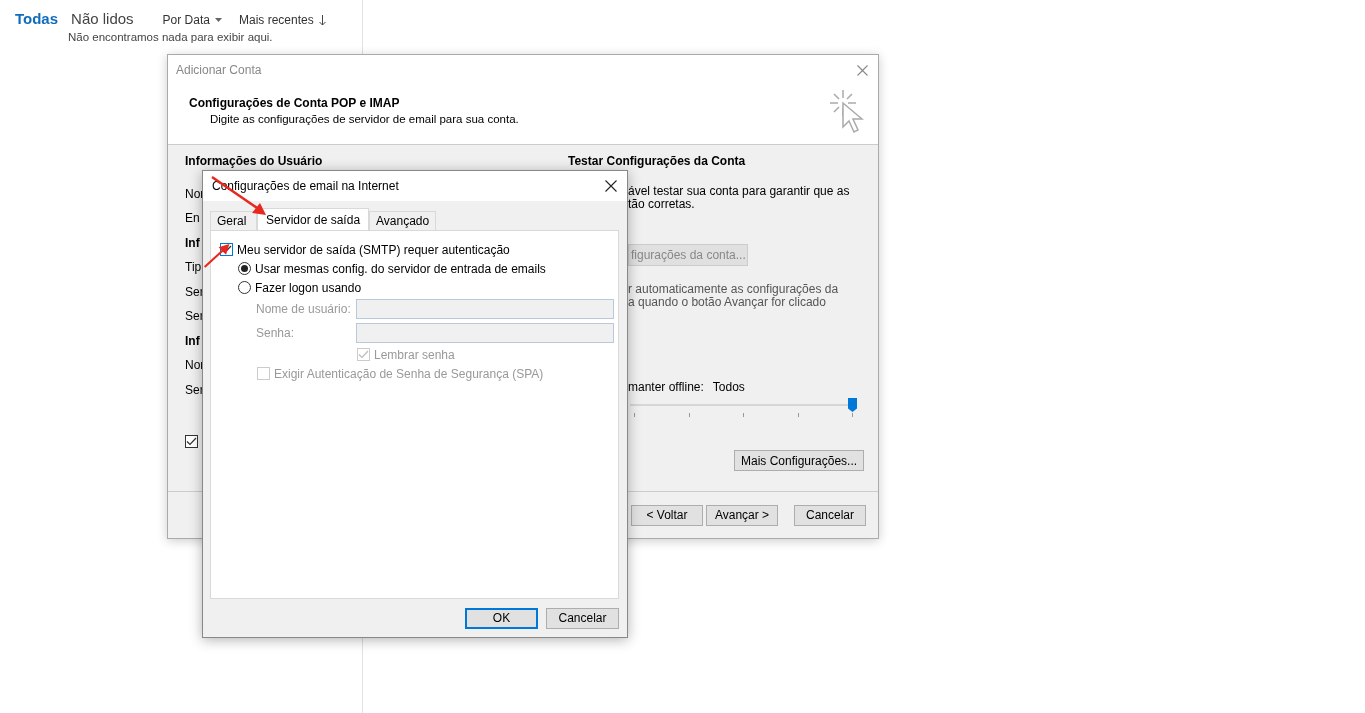 The height and width of the screenshot is (713, 1365). What do you see at coordinates (254, 161) in the screenshot?
I see `section-heading: Informações do Usuário` at bounding box center [254, 161].